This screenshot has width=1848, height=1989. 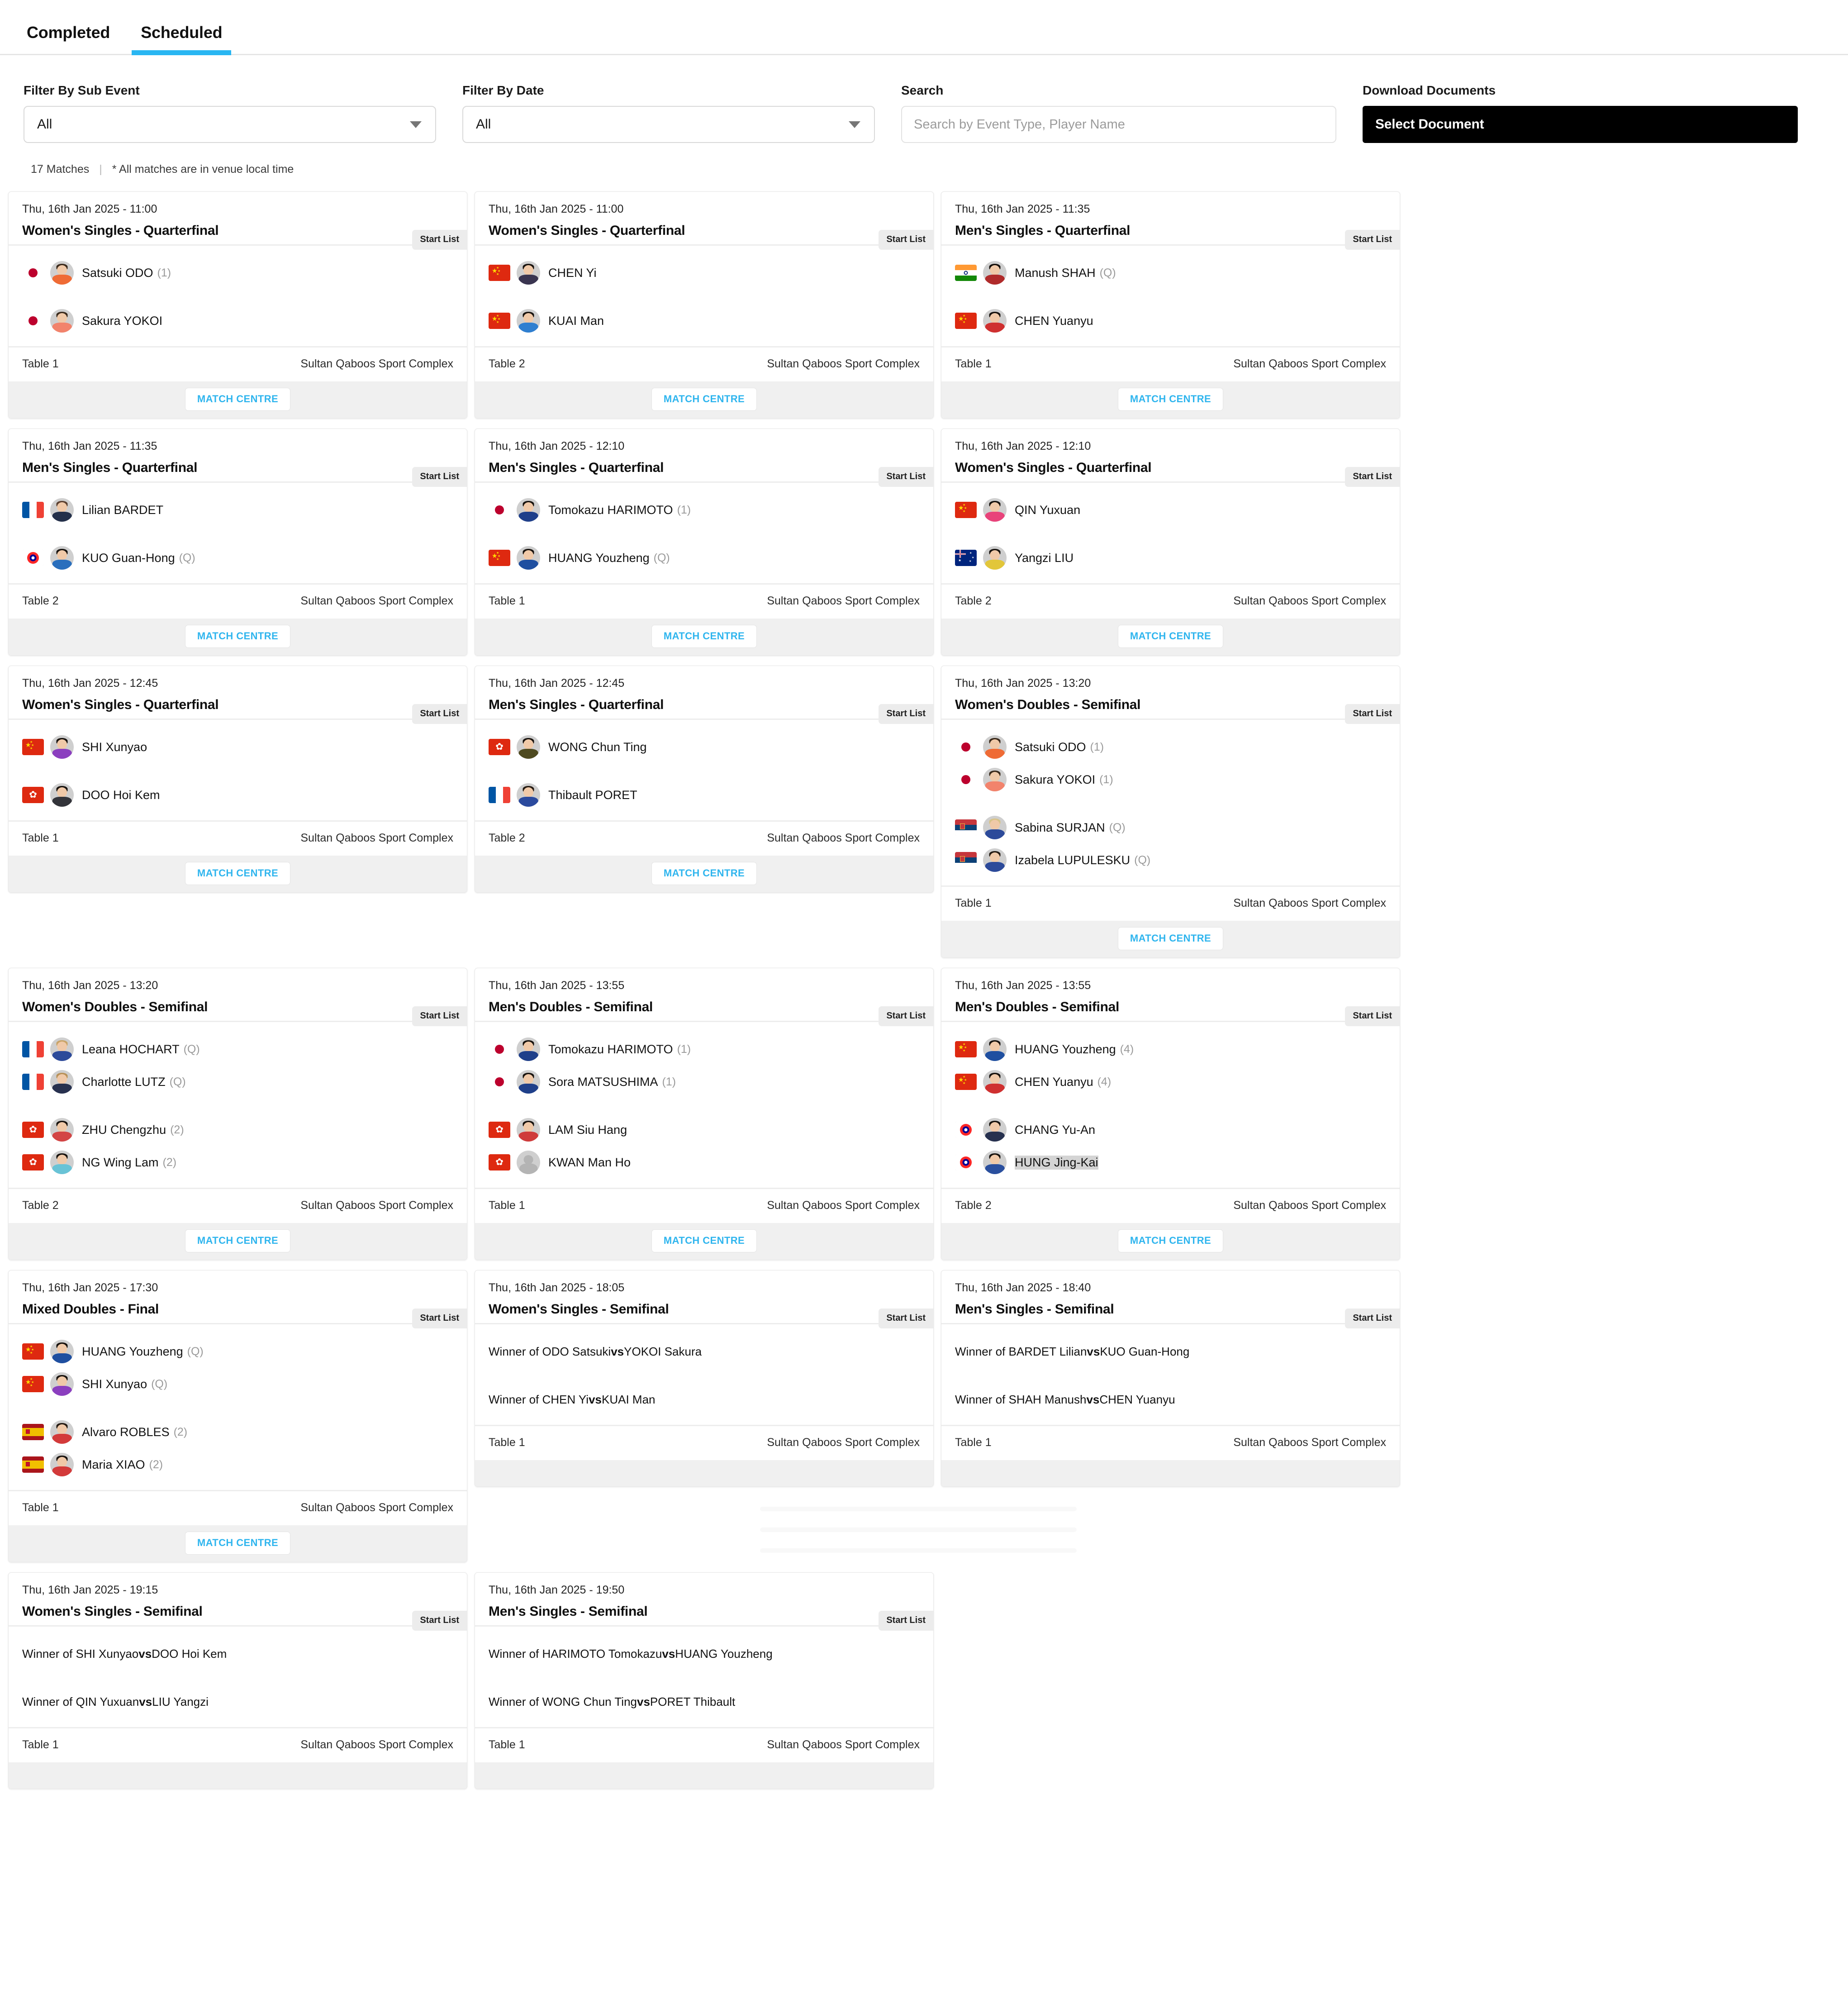 What do you see at coordinates (576, 321) in the screenshot?
I see `player-name: KUAI Man` at bounding box center [576, 321].